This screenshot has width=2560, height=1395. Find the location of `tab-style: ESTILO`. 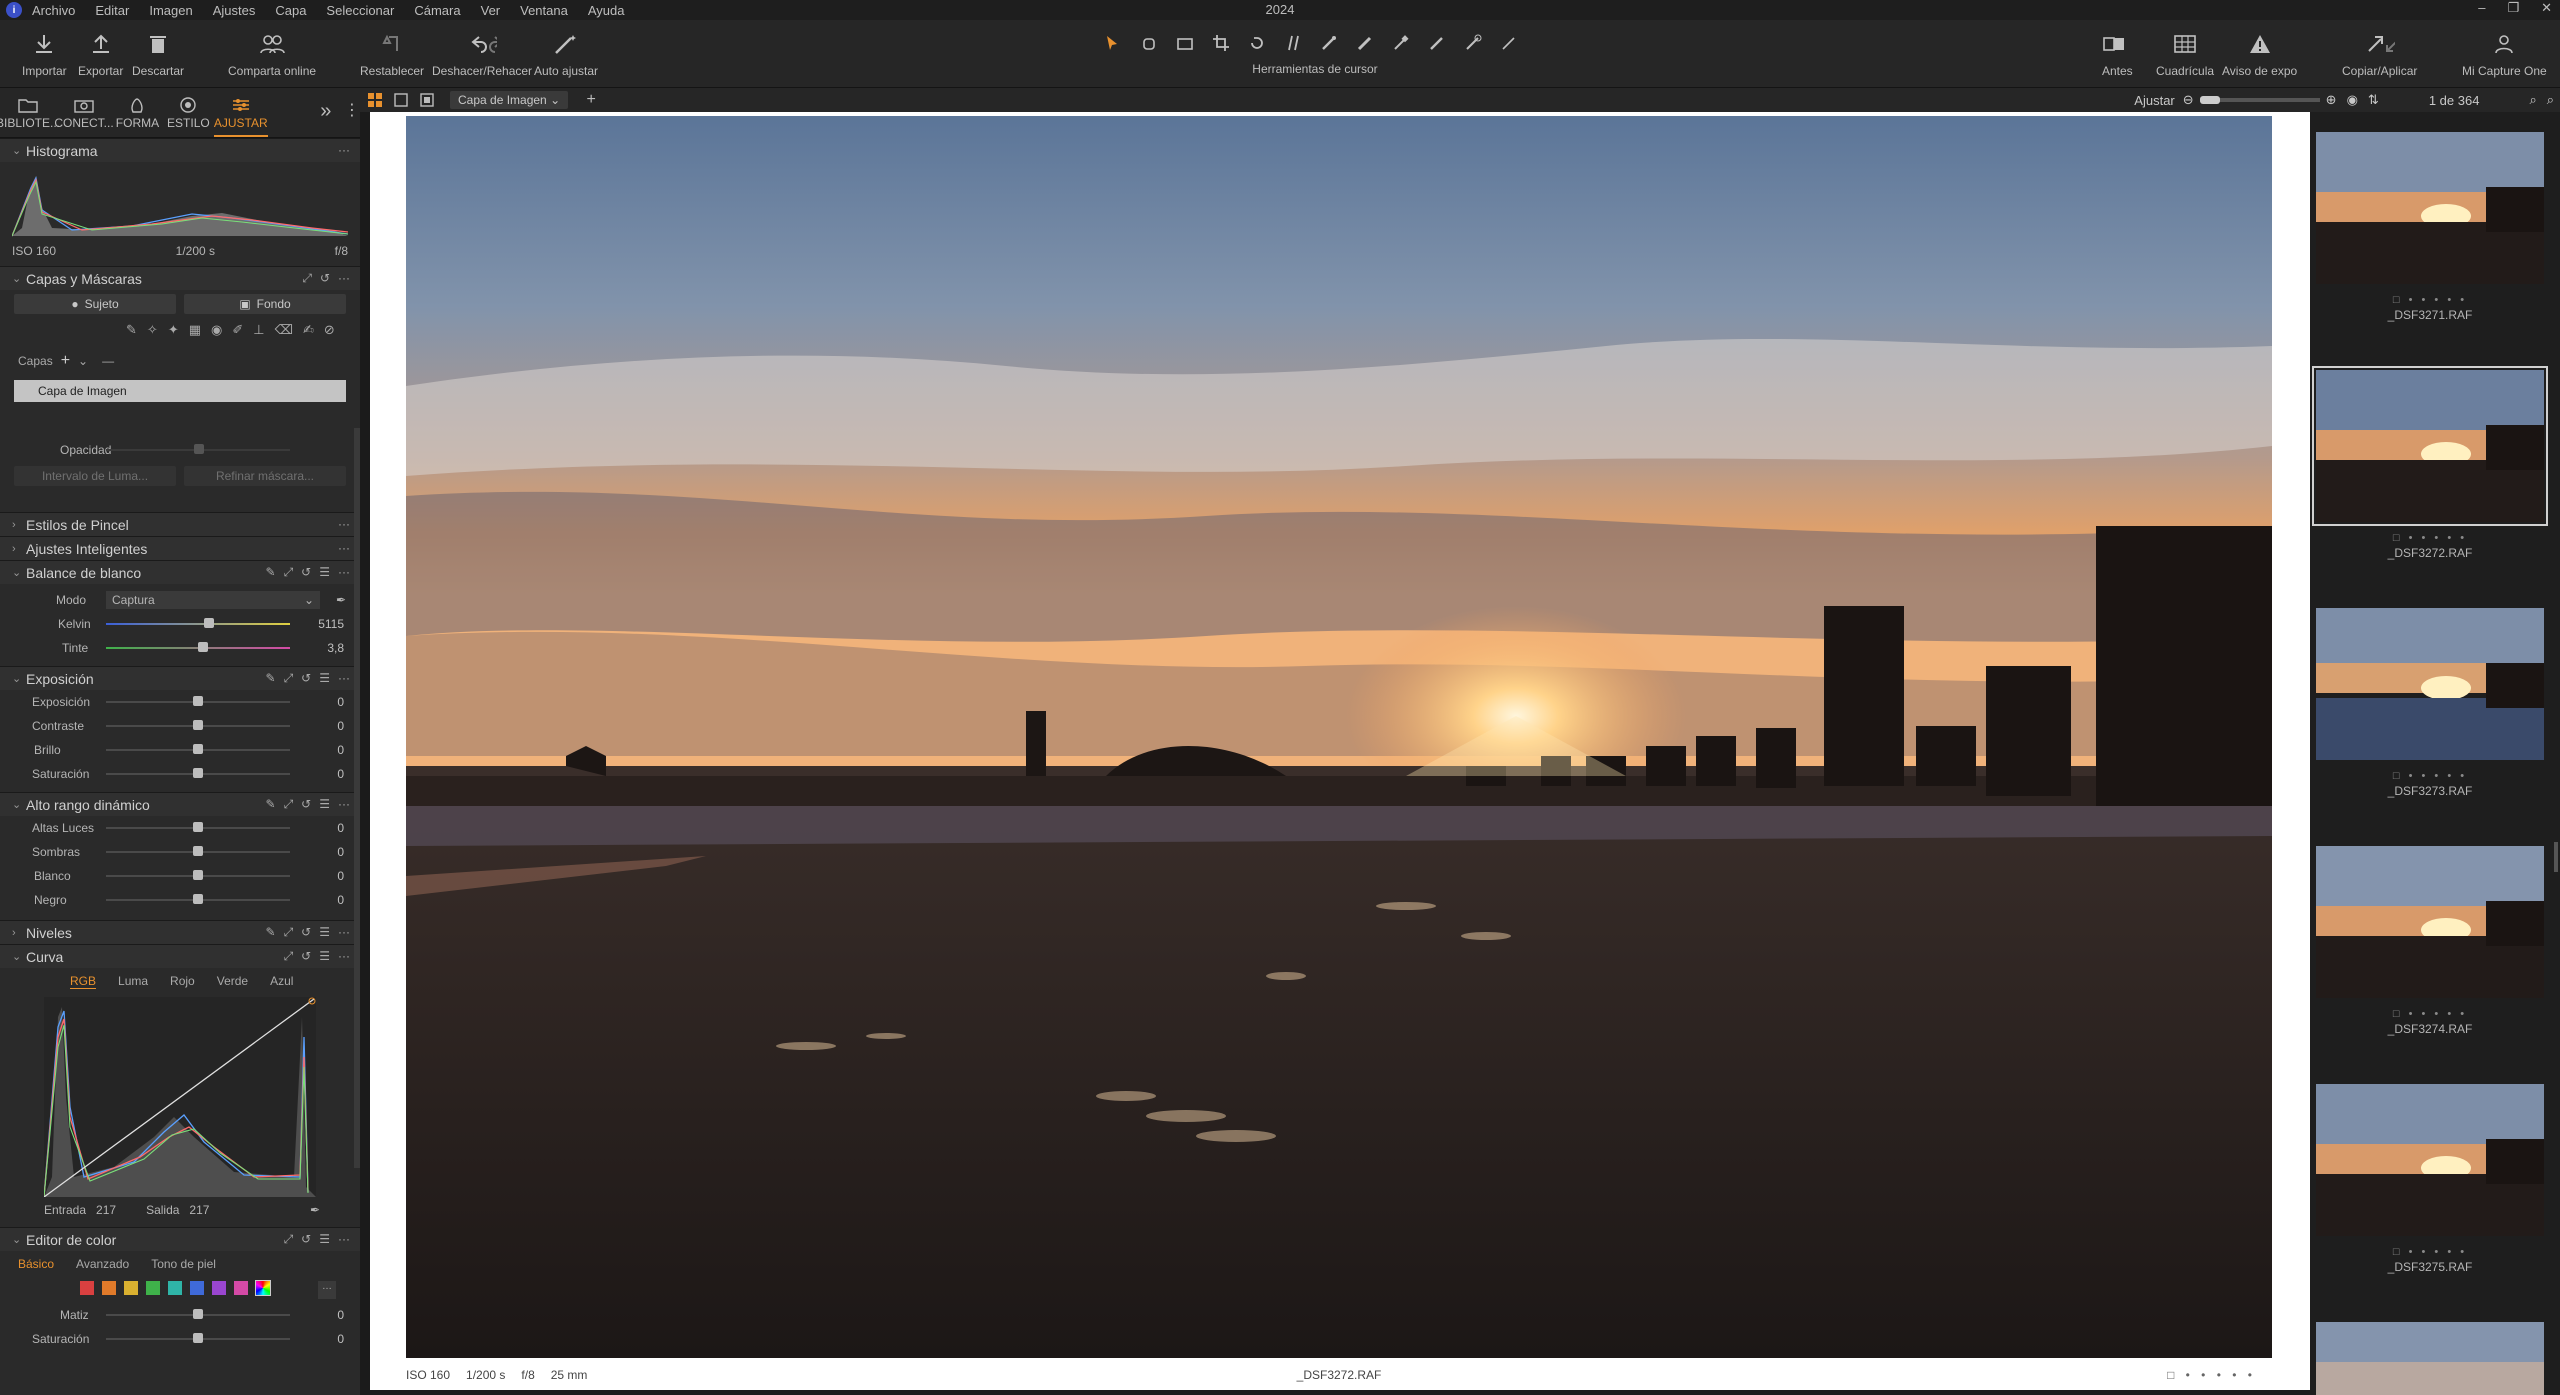

tab-style: ESTILO is located at coordinates (188, 112).